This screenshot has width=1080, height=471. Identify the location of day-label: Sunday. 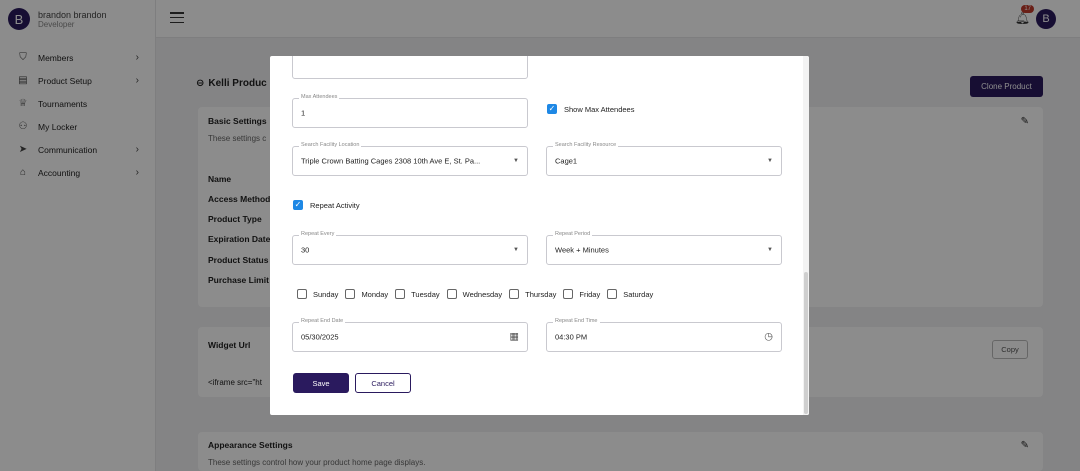
(326, 294).